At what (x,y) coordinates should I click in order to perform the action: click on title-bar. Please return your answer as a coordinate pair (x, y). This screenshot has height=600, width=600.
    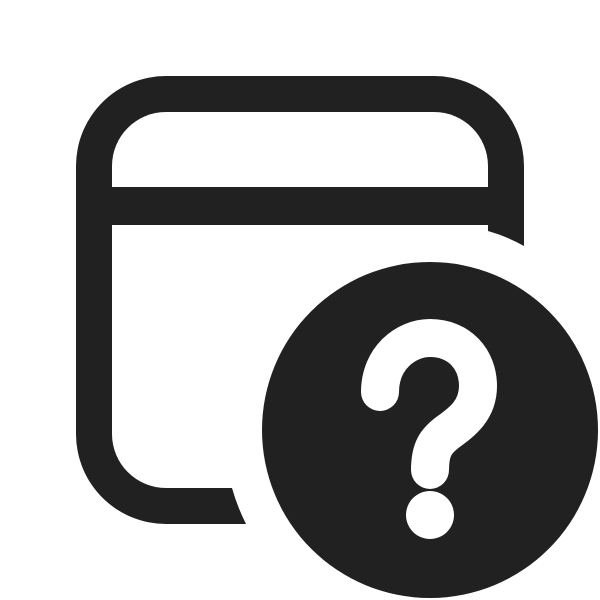
    Looking at the image, I should click on (289, 206).